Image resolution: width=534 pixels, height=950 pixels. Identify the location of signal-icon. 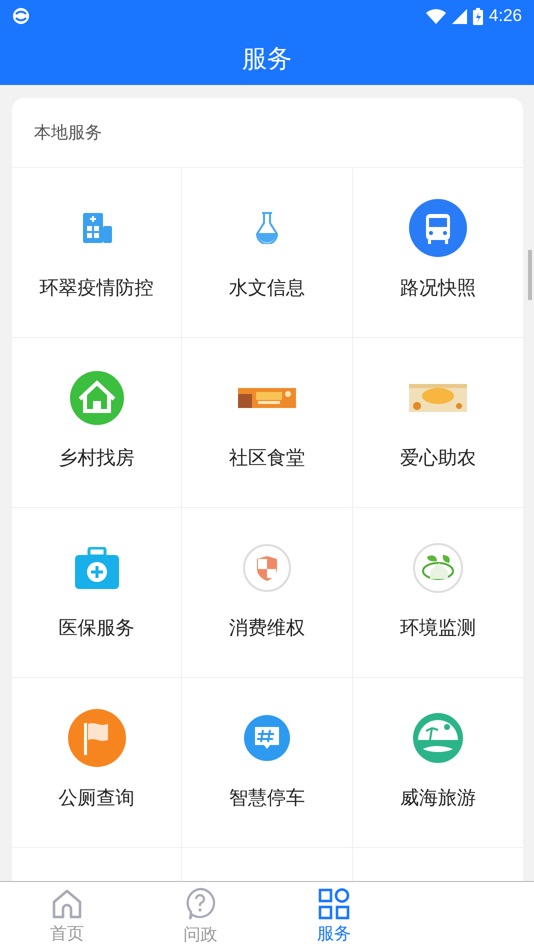
(459, 16).